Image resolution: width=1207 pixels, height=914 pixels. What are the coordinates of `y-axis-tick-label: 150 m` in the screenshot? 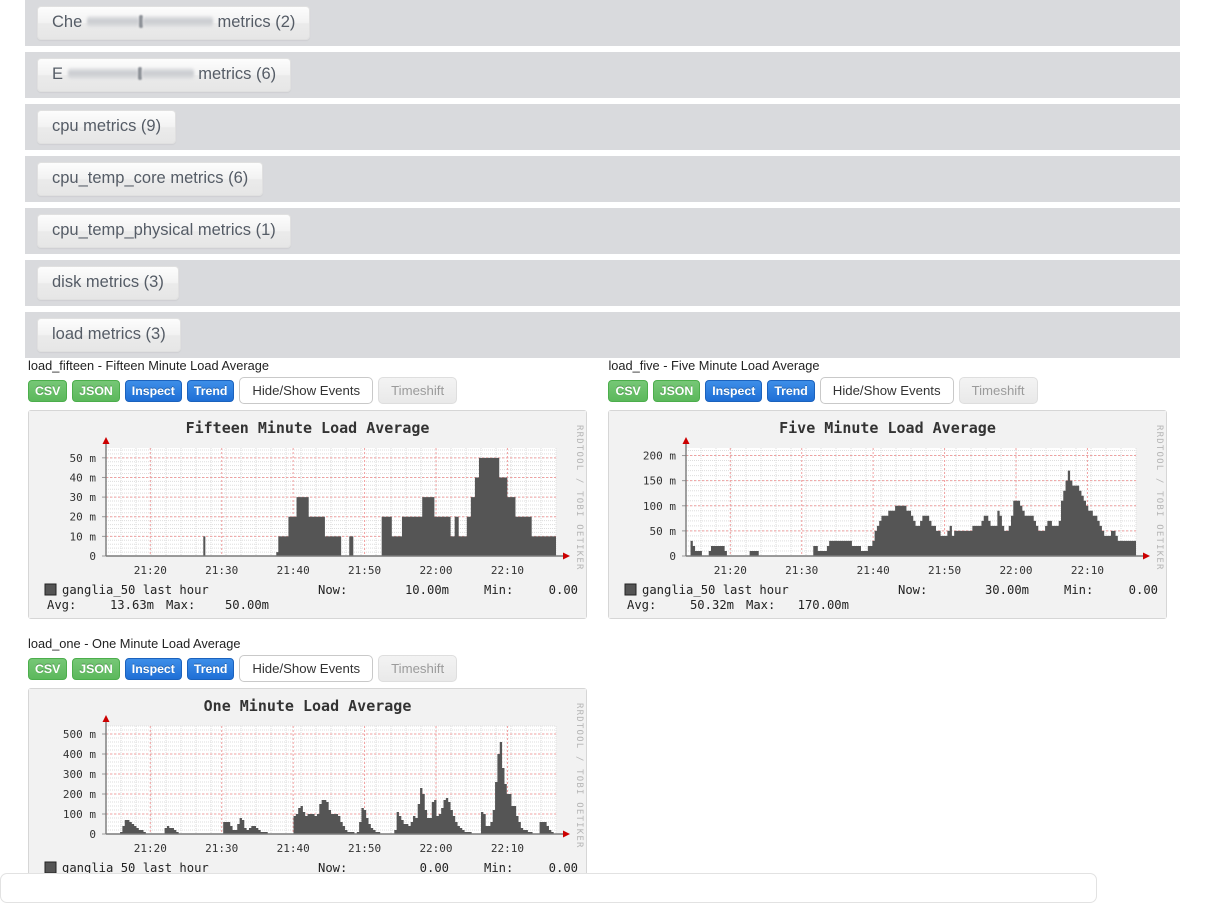 It's located at (659, 481).